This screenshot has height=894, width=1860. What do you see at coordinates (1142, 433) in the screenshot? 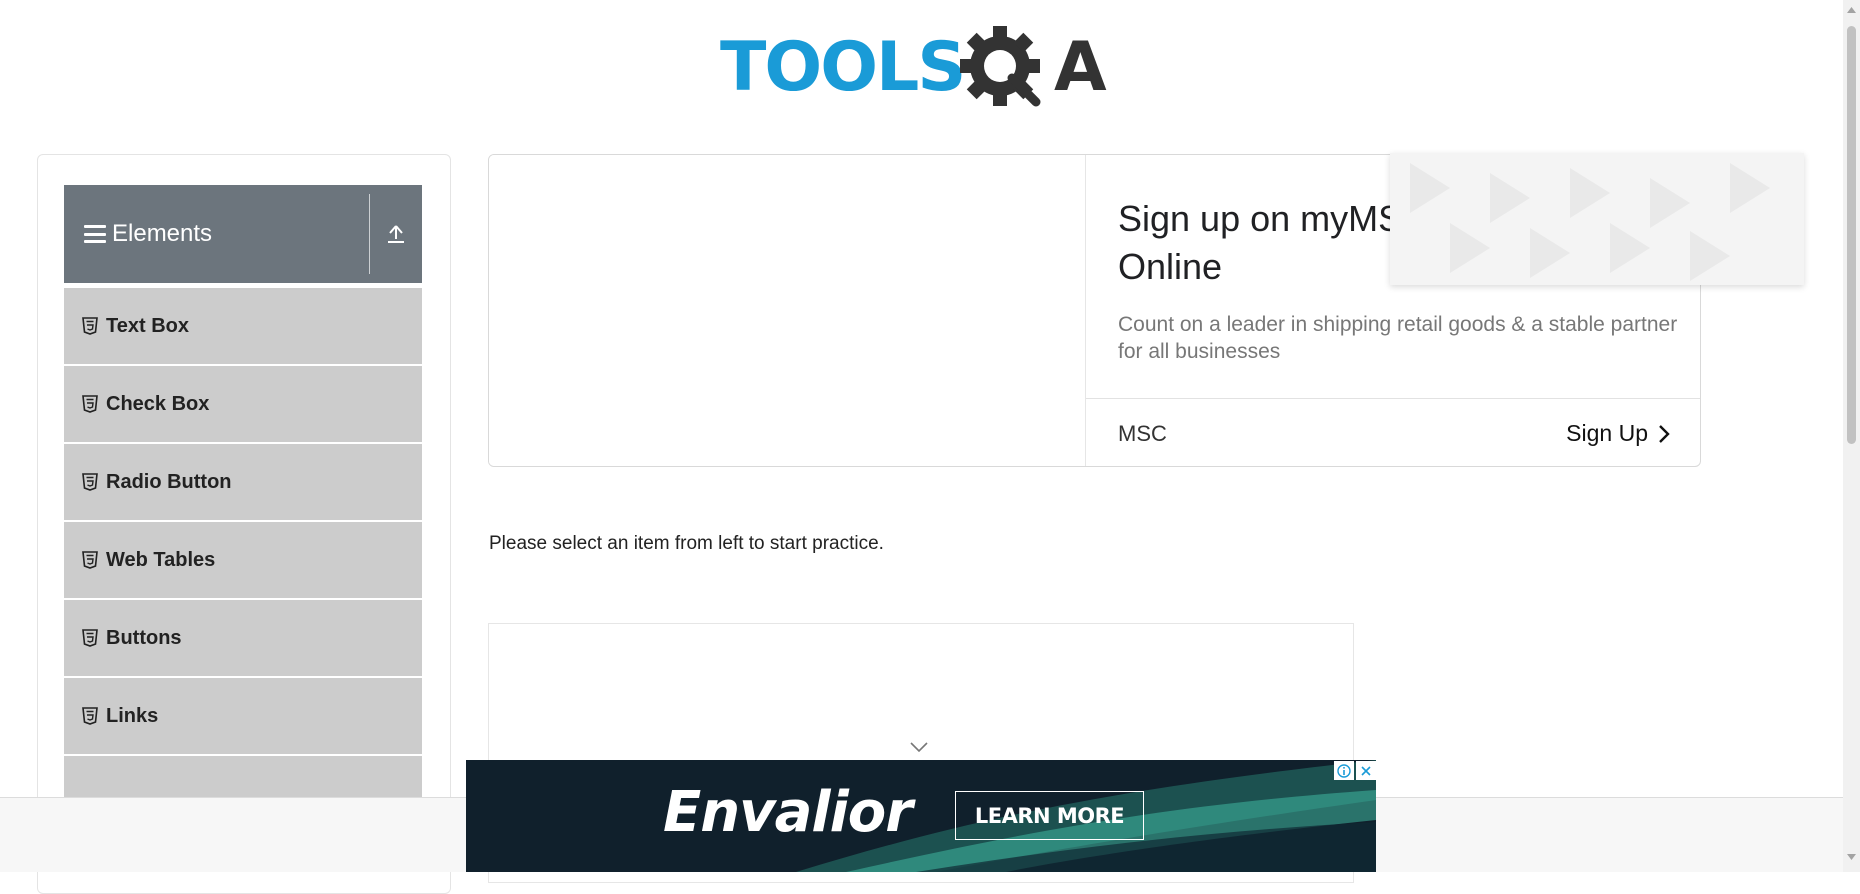
I see `ad-brand: MSC` at bounding box center [1142, 433].